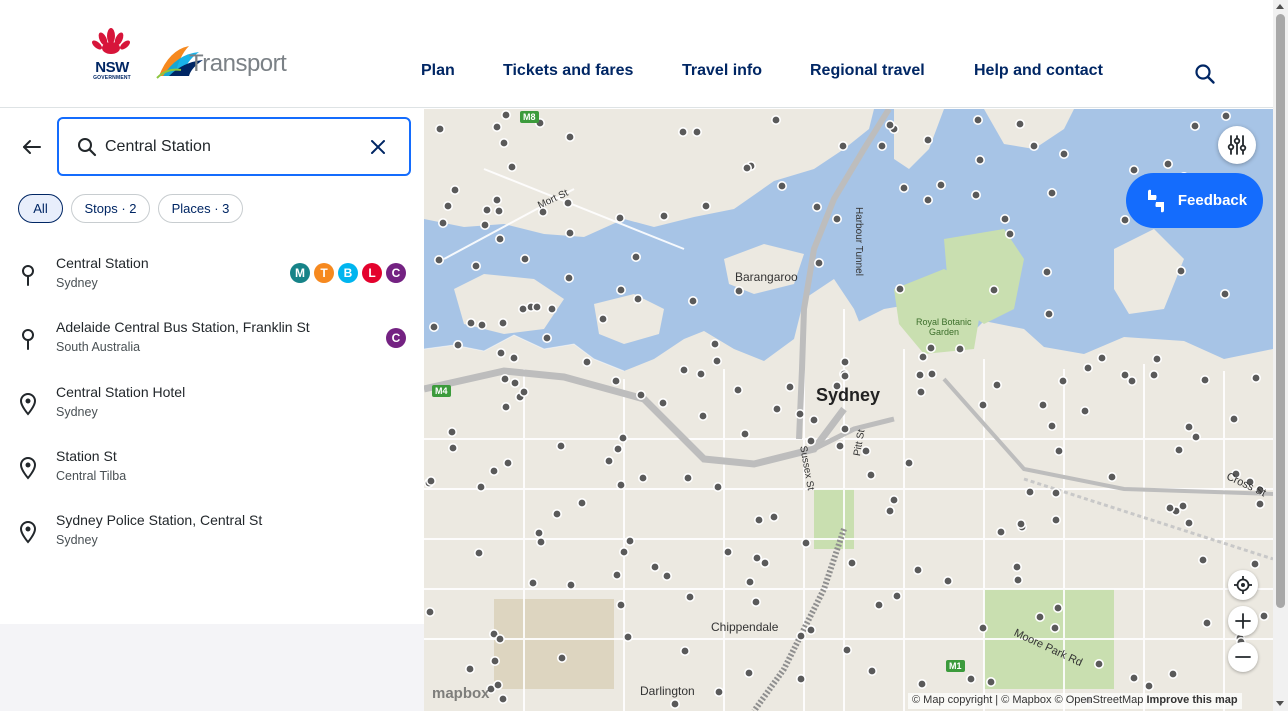 The width and height of the screenshot is (1288, 711). I want to click on nav-tickets-and-fares: Tickets and fares, so click(568, 71).